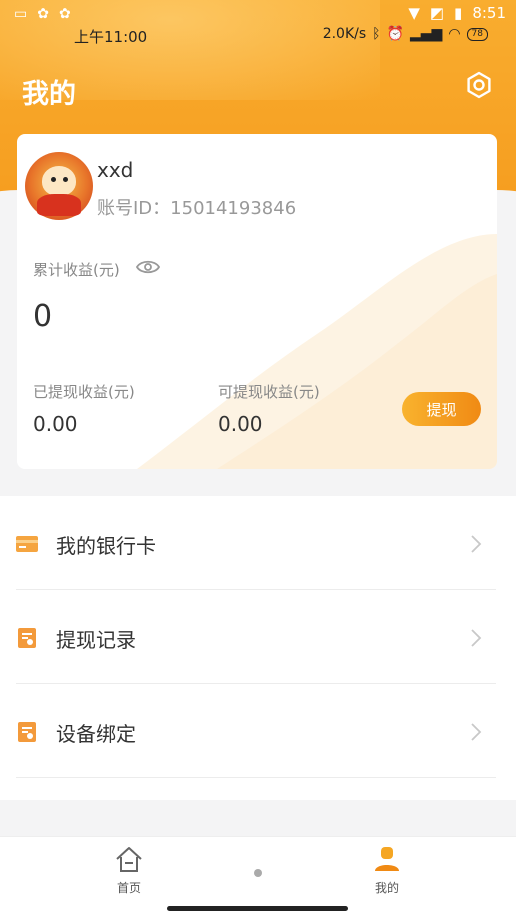 The width and height of the screenshot is (516, 919). I want to click on withdraw-record-icon, so click(27, 638).